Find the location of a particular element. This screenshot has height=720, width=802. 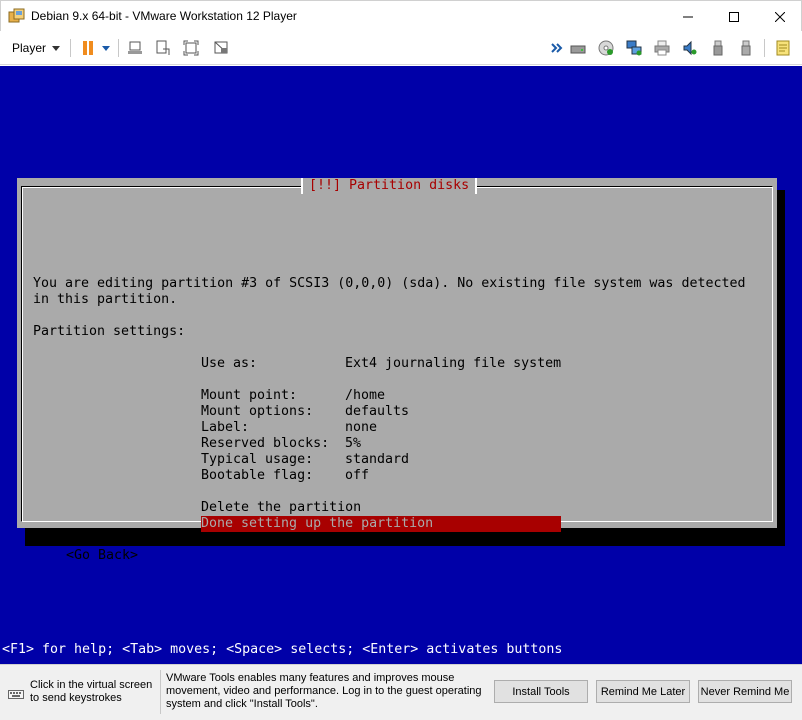

hard-disk-button is located at coordinates (578, 48).